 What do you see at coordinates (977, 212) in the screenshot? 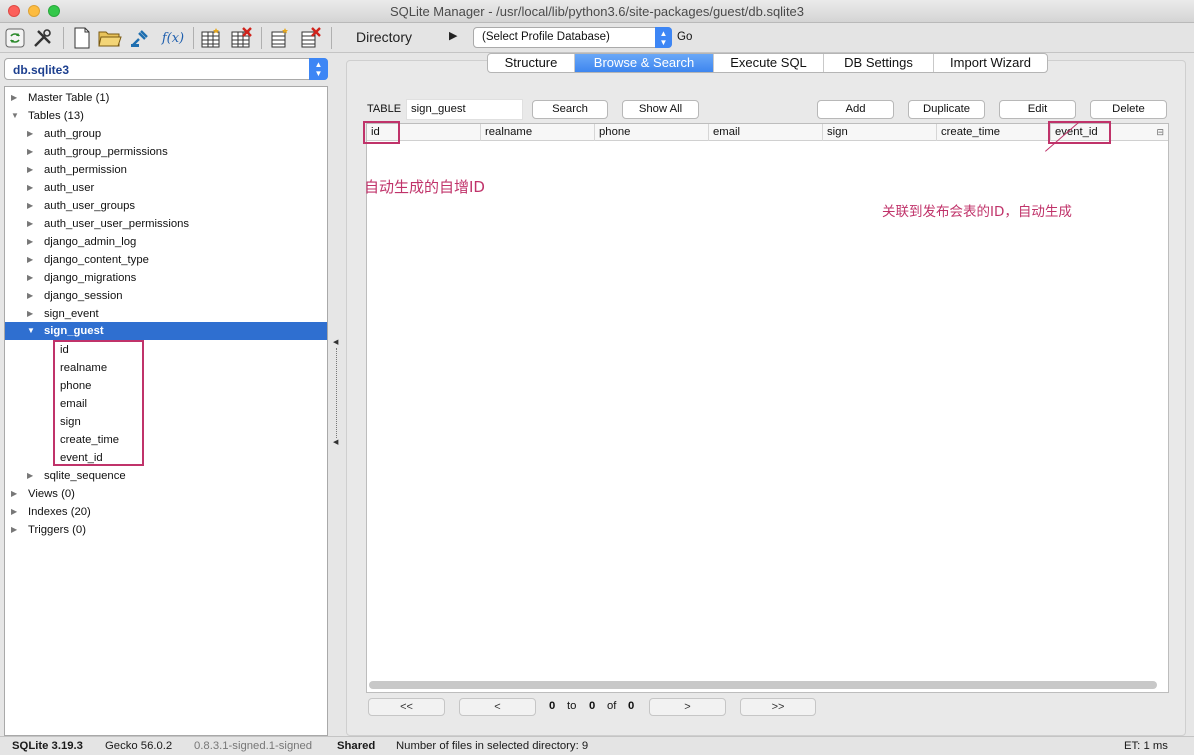
I see `event-ref-annotation: 关联到发布会表的ID，自动生成` at bounding box center [977, 212].